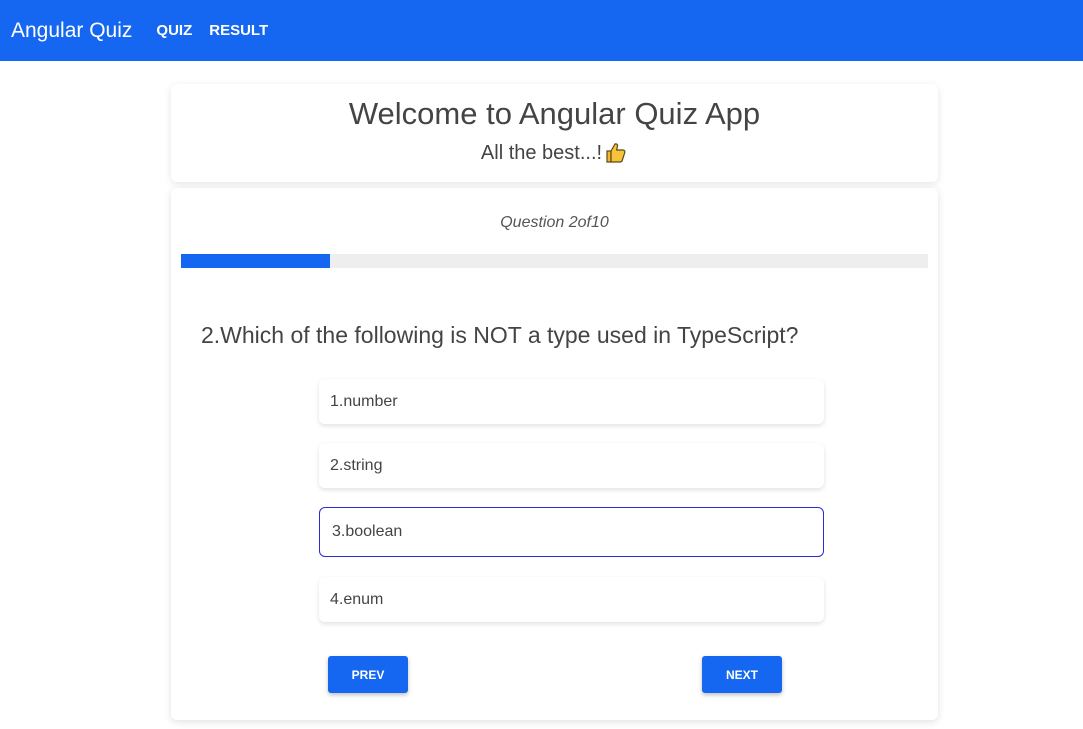 The height and width of the screenshot is (729, 1083). I want to click on next-button: NEXT, so click(742, 674).